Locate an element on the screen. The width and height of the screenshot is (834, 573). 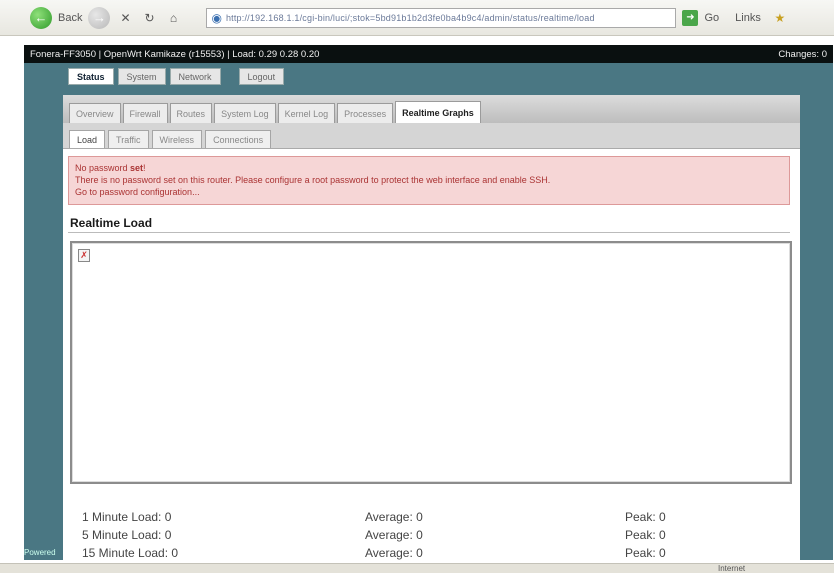
back-label: Back is located at coordinates (70, 18).